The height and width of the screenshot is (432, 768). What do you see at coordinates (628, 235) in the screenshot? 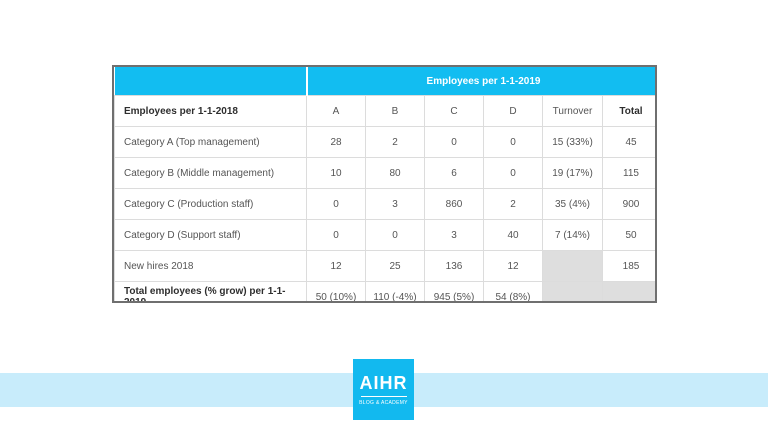
I see `table-cell: 50` at bounding box center [628, 235].